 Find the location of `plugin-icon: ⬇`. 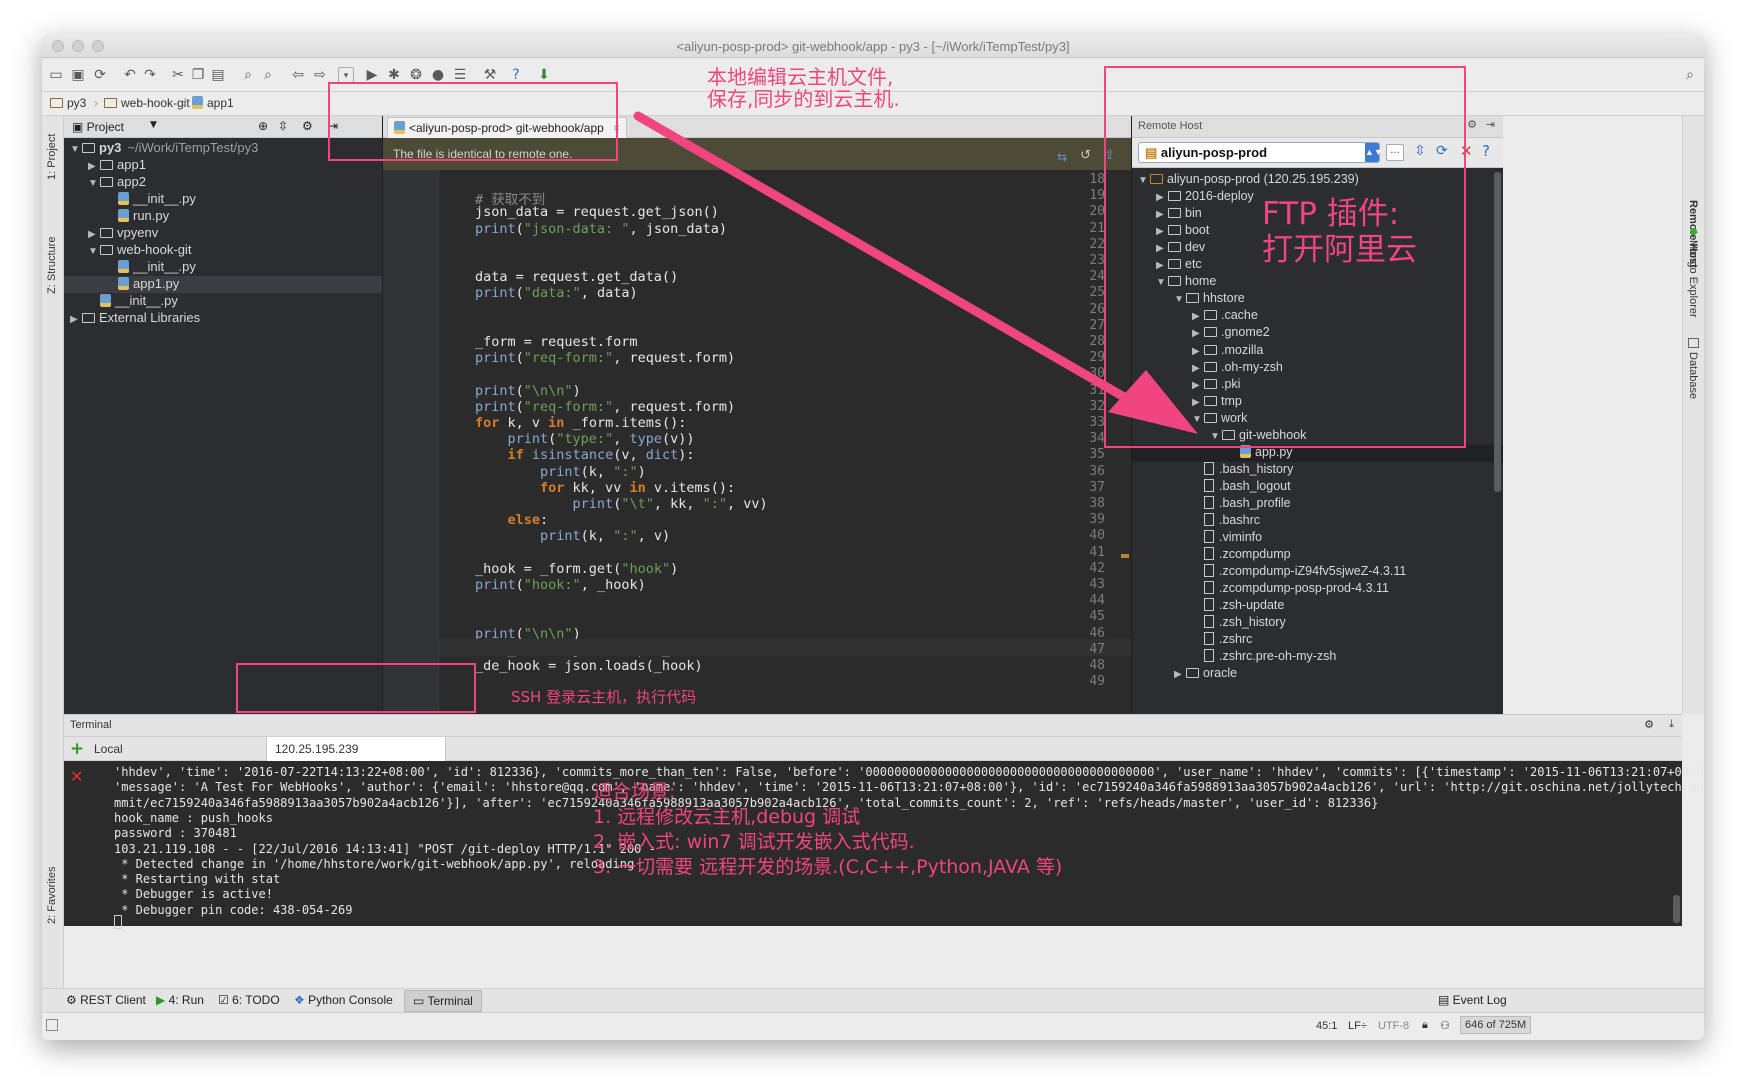

plugin-icon: ⬇ is located at coordinates (544, 75).